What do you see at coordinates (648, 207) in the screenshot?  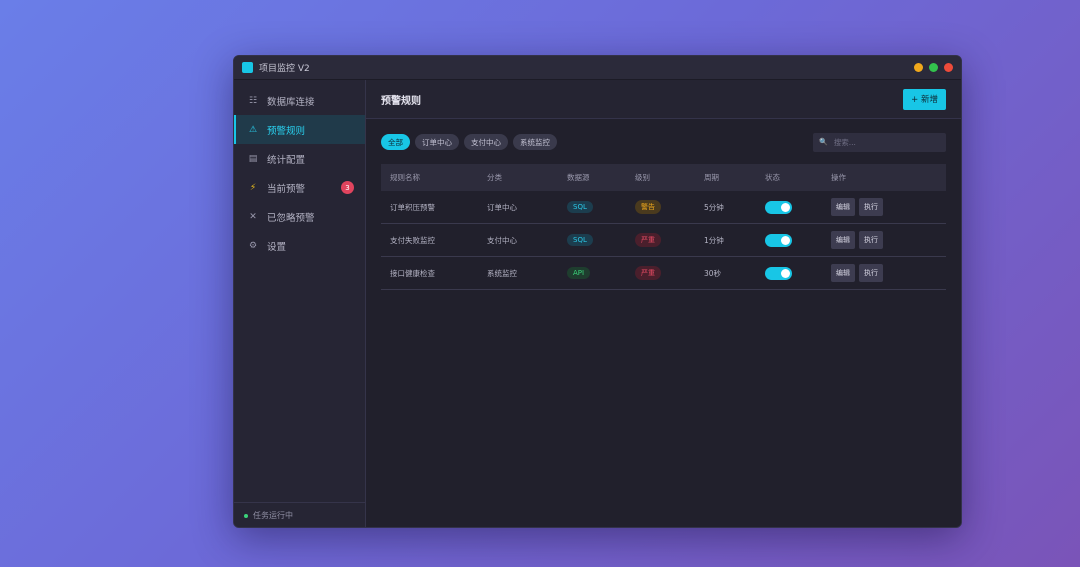 I see `level-tag: 警告` at bounding box center [648, 207].